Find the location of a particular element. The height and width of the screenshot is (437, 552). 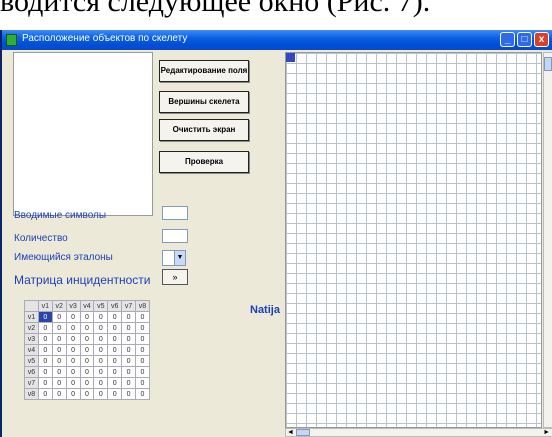

horizontal-scrollbar: ◄ ► is located at coordinates (418, 432).